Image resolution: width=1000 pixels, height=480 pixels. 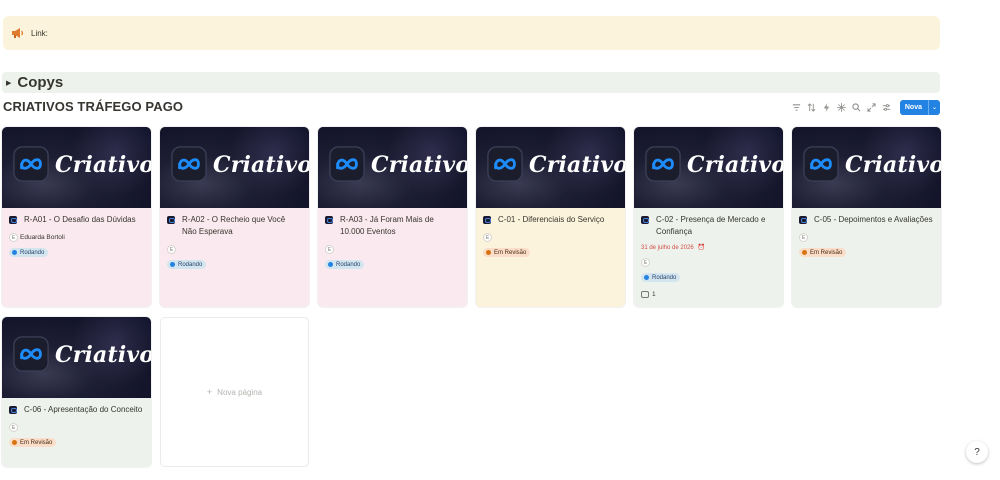 What do you see at coordinates (934, 107) in the screenshot?
I see `chevron-down-icon: ⌄` at bounding box center [934, 107].